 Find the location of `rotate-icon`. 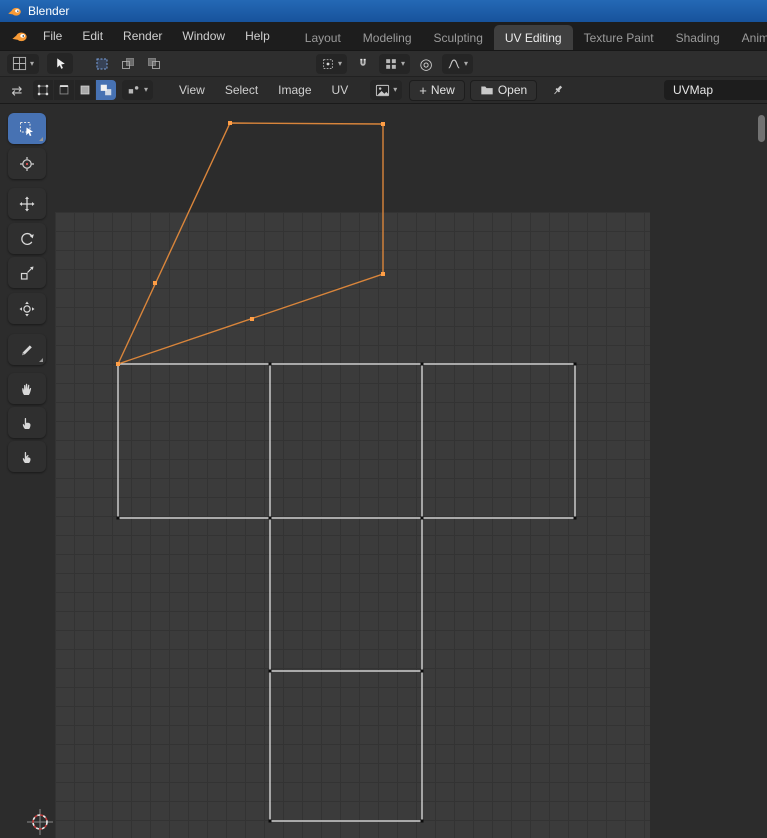

rotate-icon is located at coordinates (27, 239).